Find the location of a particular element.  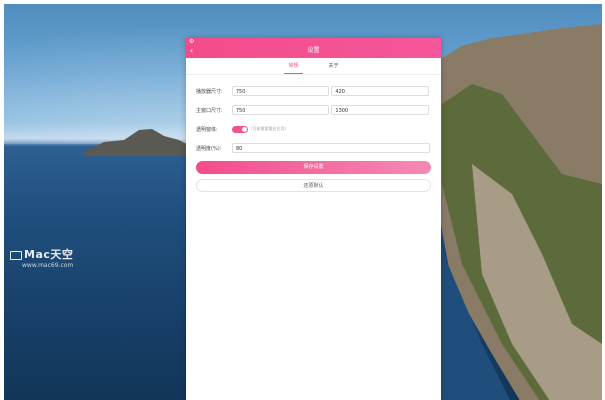

player-size-row: 播放器尺寸: 750 420 is located at coordinates (313, 91).